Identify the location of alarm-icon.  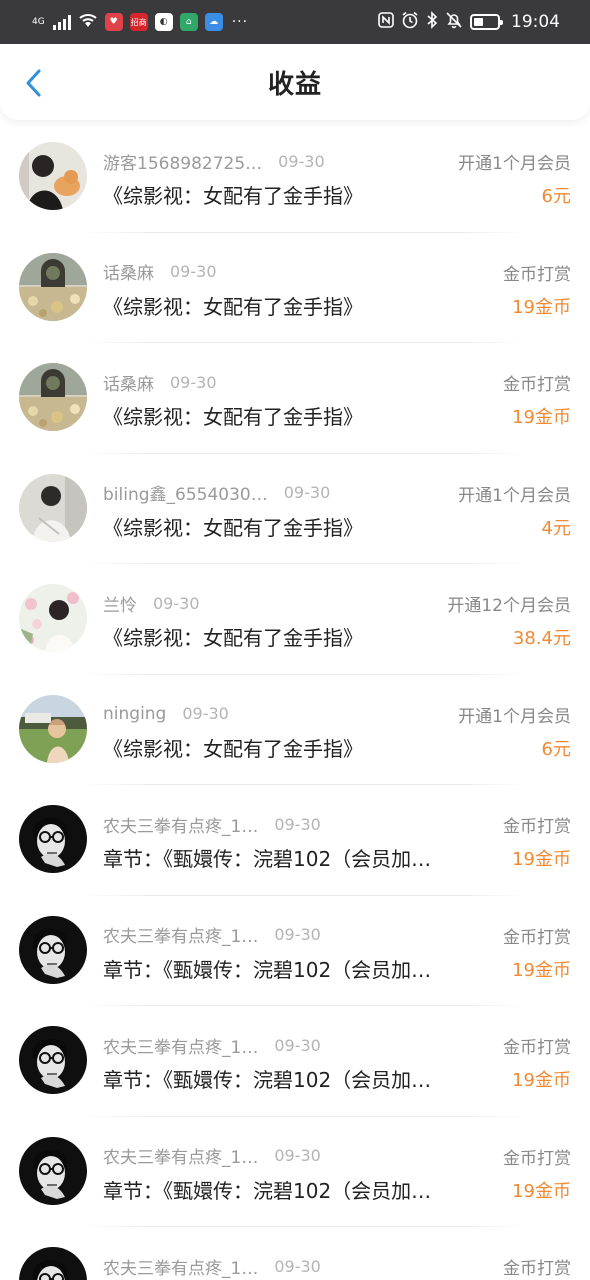
(410, 22).